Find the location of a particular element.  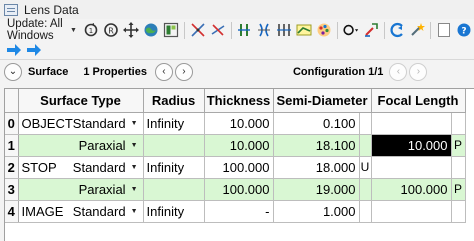

surface-type-value: Standard is located at coordinates (99, 123).